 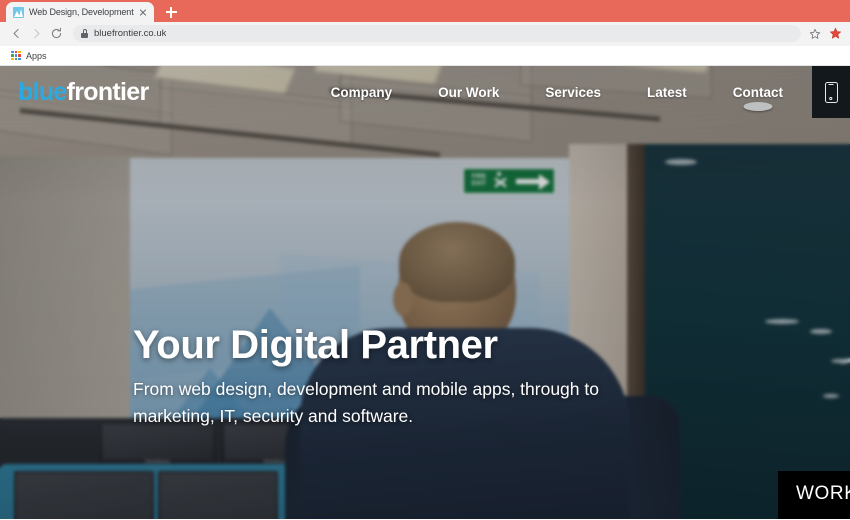 What do you see at coordinates (437, 33) in the screenshot?
I see `address-bar: bluefrontier.co.uk` at bounding box center [437, 33].